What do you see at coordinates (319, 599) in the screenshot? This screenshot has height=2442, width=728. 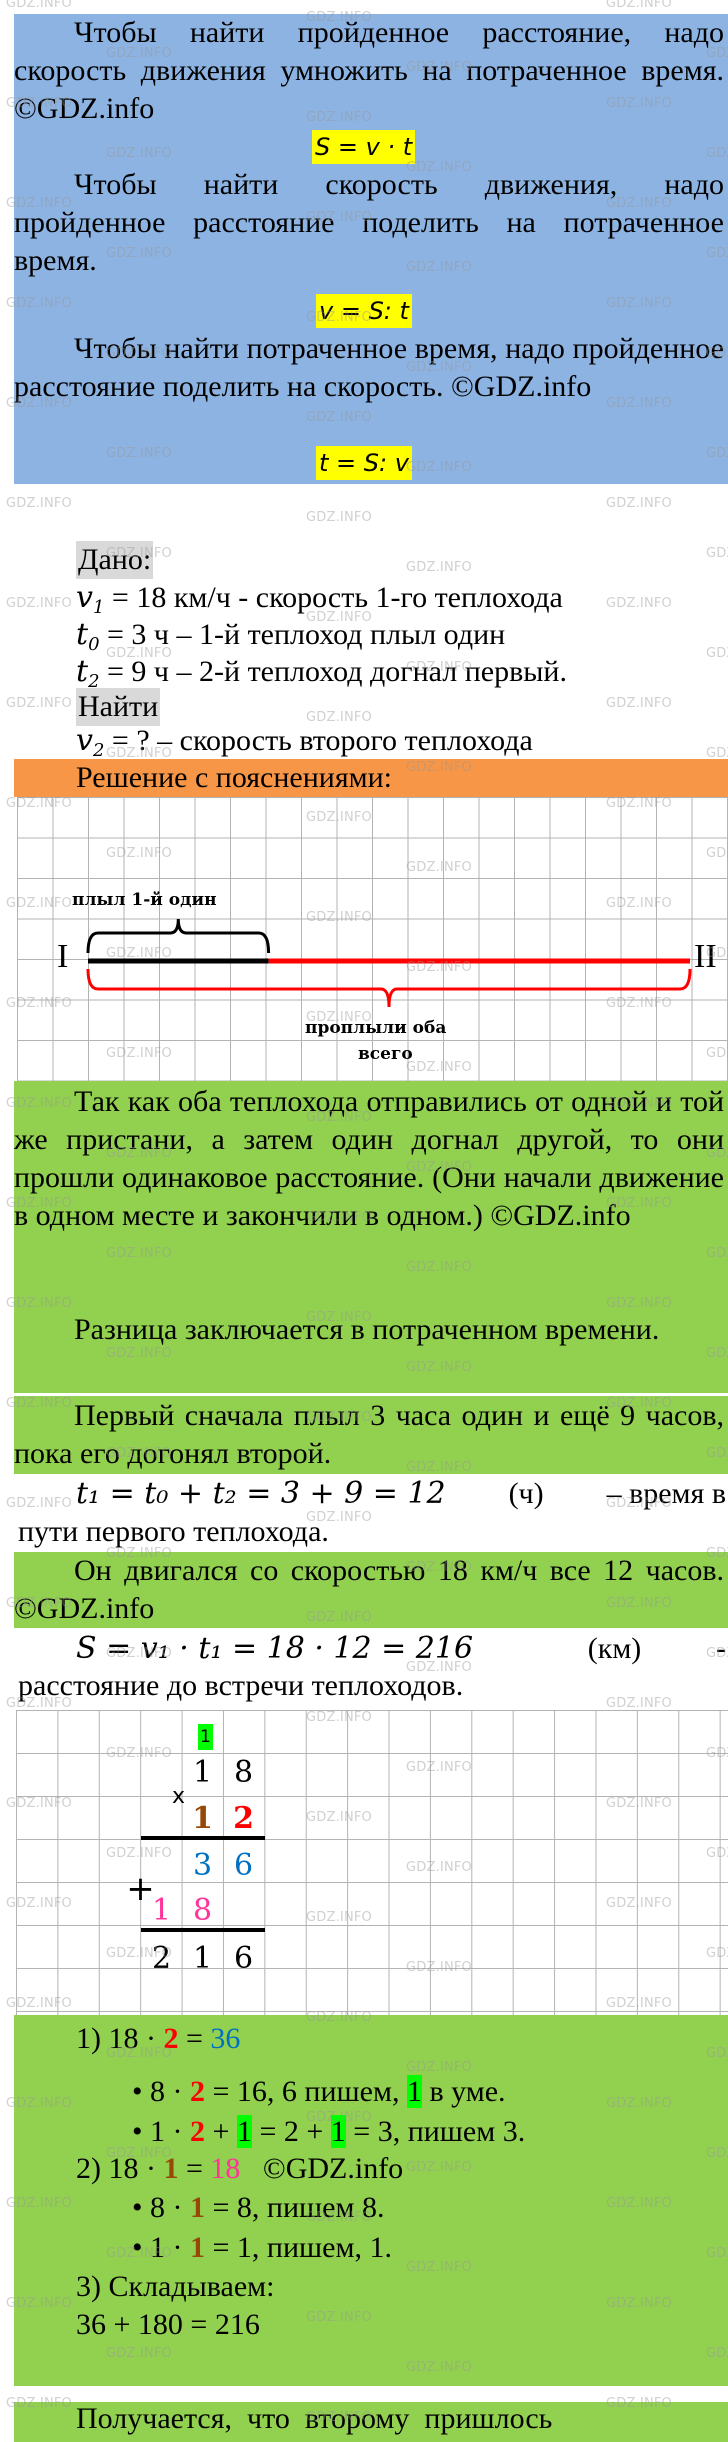 I see `given-line-1: v1 = 18 км/ч - скорость 1-го теплохода` at bounding box center [319, 599].